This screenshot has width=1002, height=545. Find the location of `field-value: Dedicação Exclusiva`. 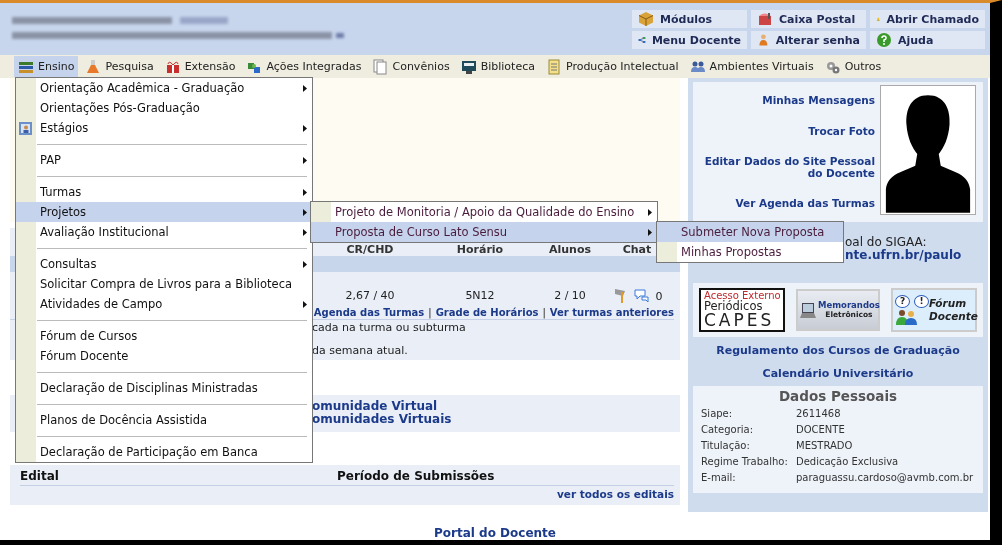

field-value: Dedicação Exclusiva is located at coordinates (848, 462).